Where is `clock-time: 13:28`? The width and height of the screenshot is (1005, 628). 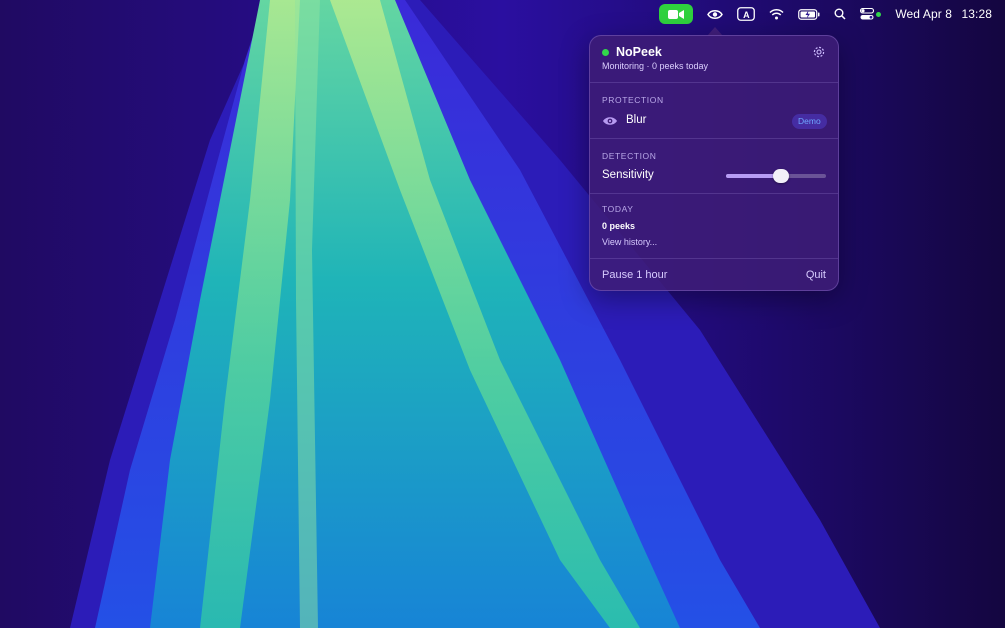
clock-time: 13:28 is located at coordinates (976, 14).